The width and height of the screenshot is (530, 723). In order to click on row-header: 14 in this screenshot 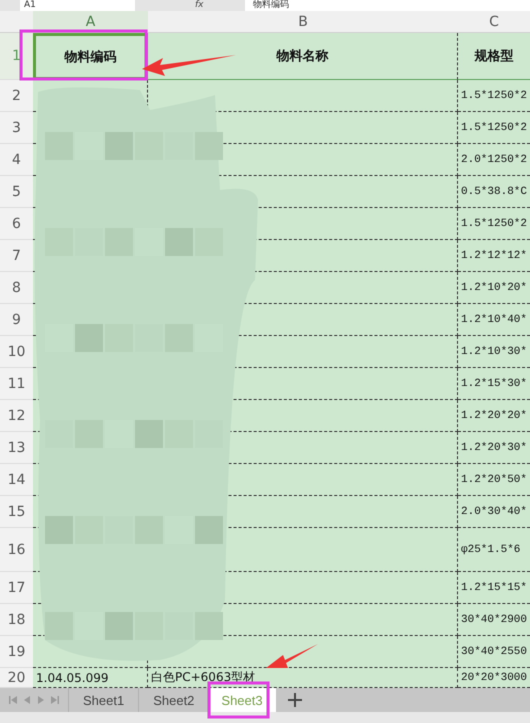, I will do `click(16, 480)`.